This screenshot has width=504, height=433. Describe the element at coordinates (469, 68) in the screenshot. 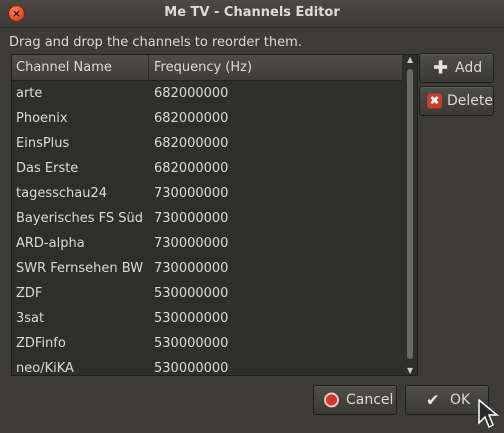

I see `add-button-label: Add` at that location.